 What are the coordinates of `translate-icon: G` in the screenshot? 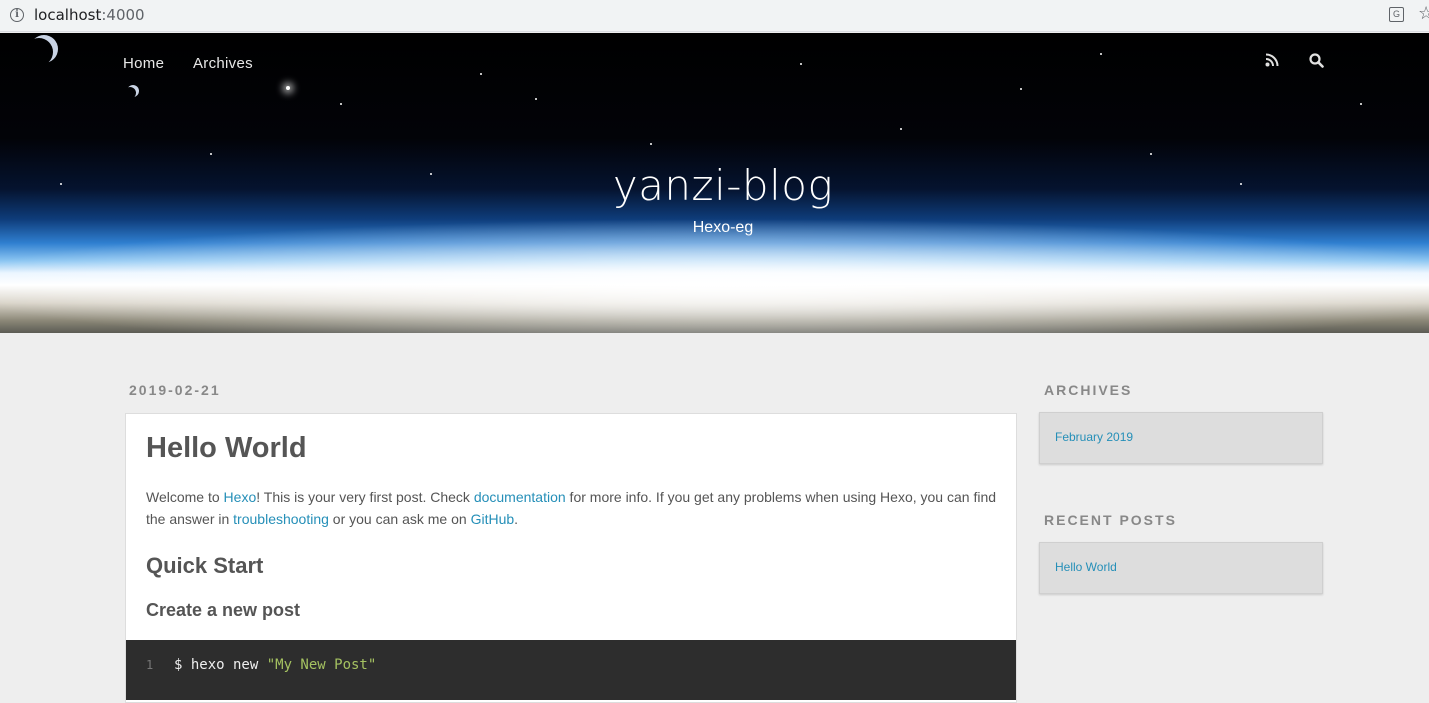 It's located at (1396, 14).